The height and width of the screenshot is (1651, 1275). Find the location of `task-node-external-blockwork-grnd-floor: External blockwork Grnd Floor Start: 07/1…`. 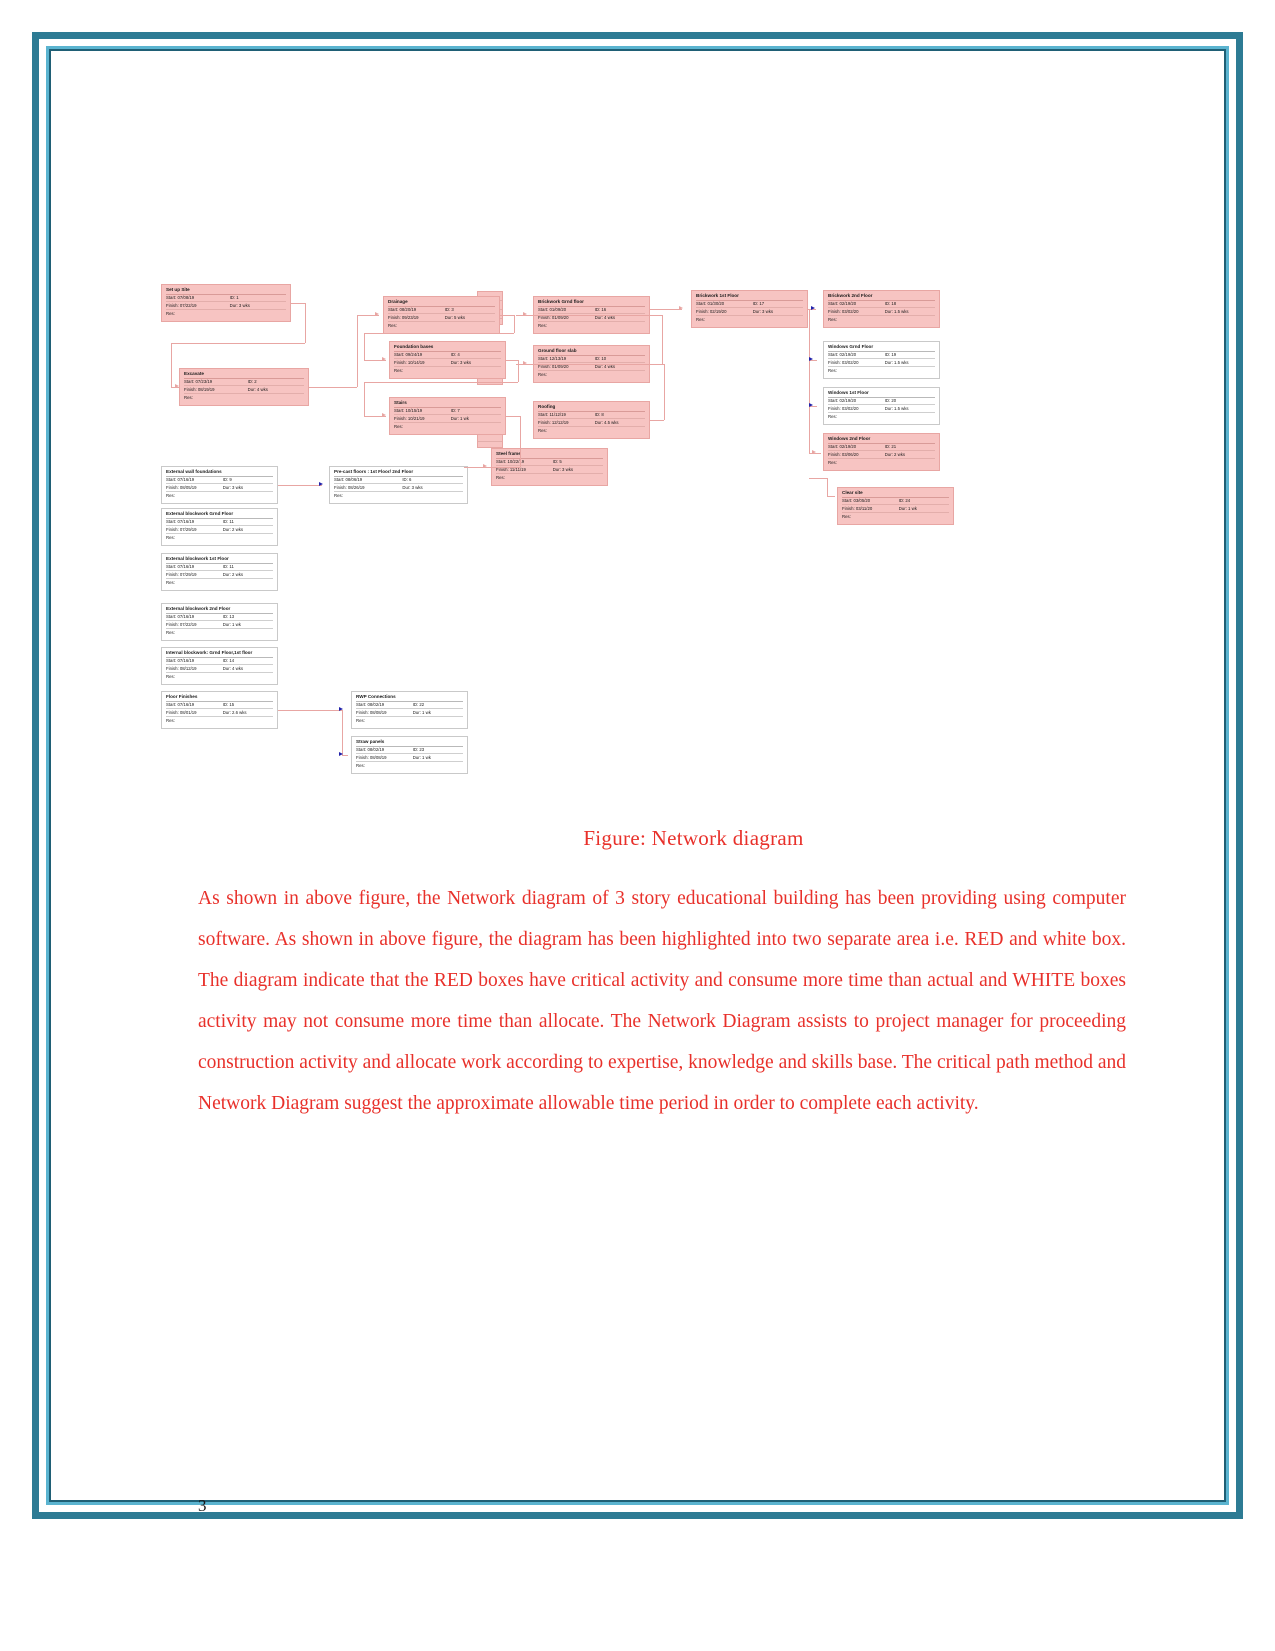

task-node-external-blockwork-grnd-floor: External blockwork Grnd Floor Start: 07/1… is located at coordinates (219, 527).